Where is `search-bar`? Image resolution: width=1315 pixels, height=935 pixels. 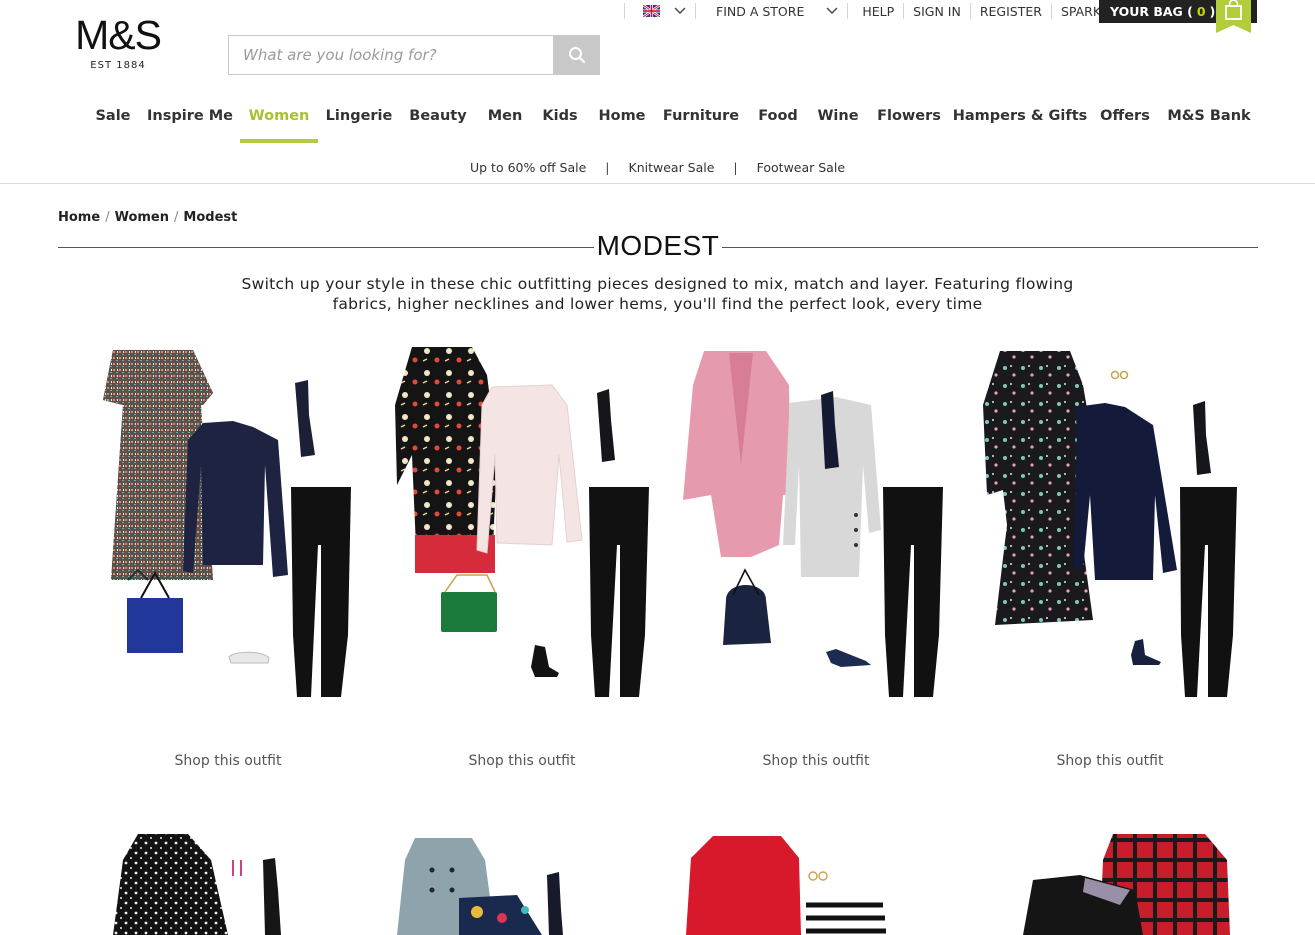
search-bar is located at coordinates (414, 55).